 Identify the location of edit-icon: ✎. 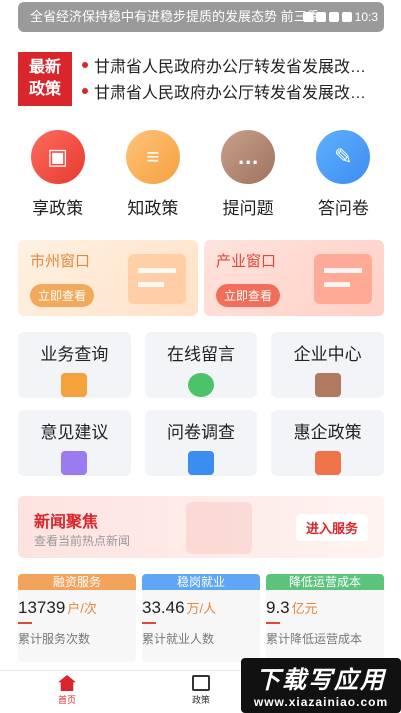
(343, 157).